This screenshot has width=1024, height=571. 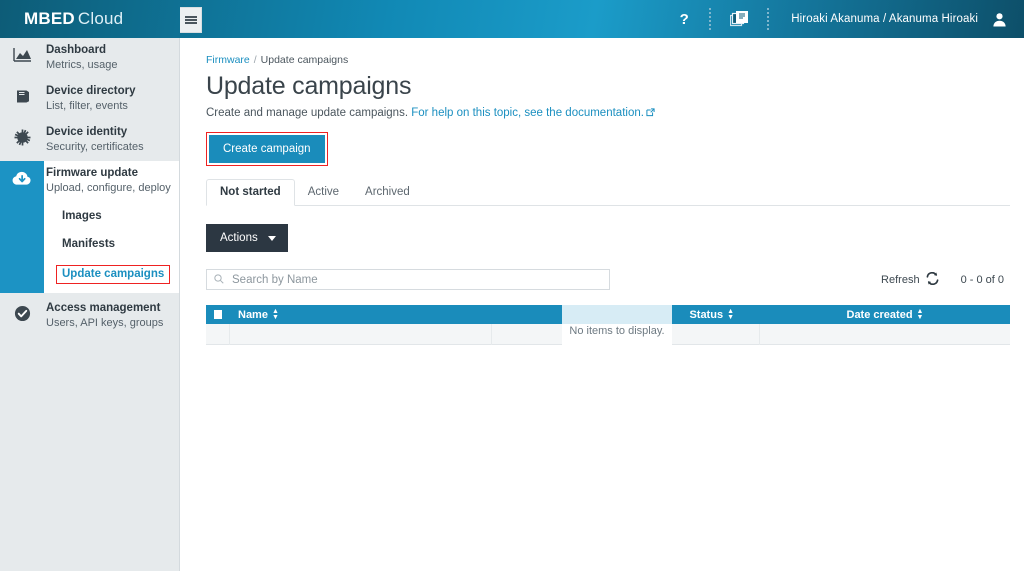 I want to click on sidebar-item-dashboard: Dashboard Metrics, usage, so click(x=89, y=58).